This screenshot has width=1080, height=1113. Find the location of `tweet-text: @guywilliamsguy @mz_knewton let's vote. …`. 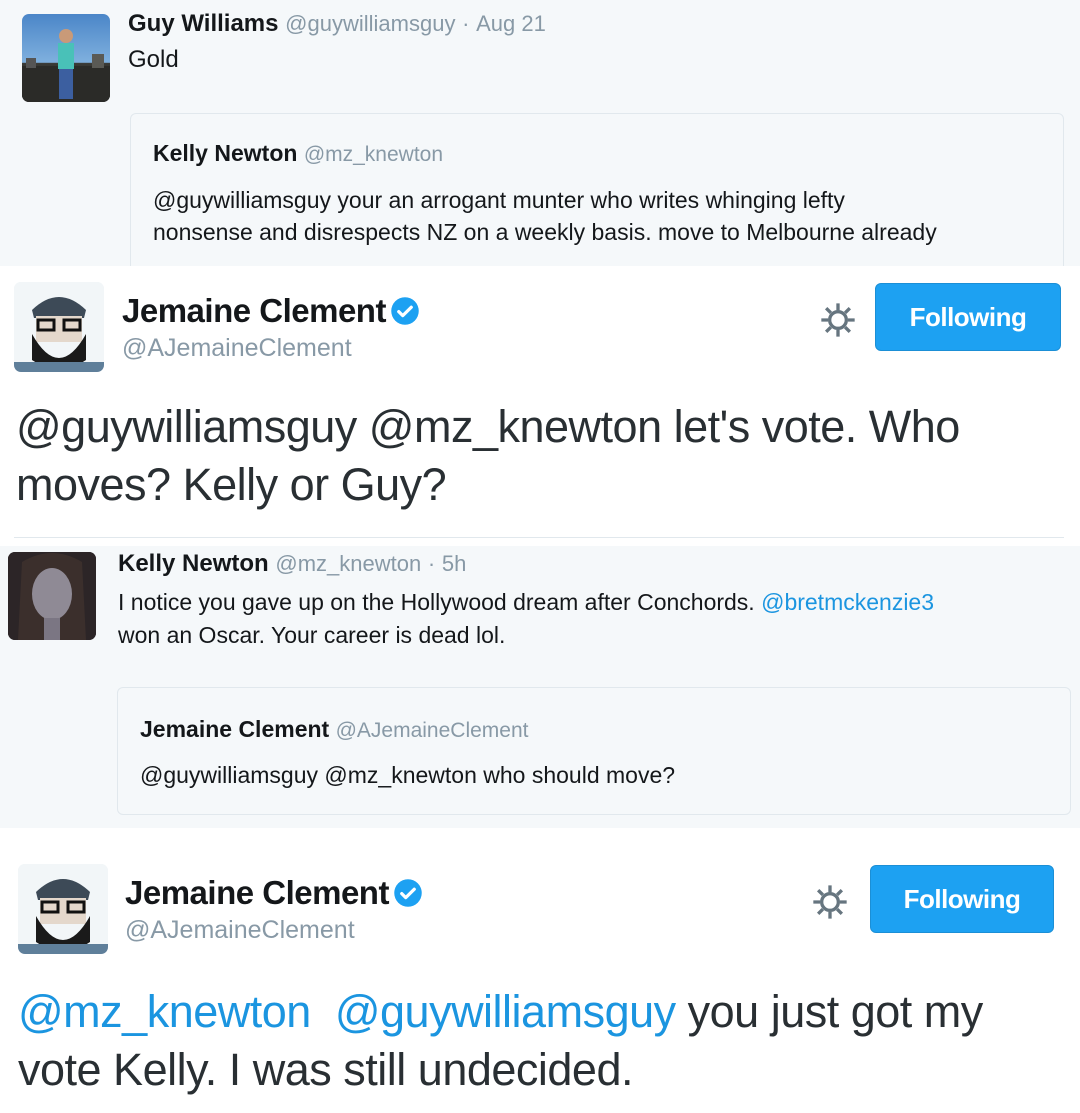

tweet-text: @guywilliamsguy @mz_knewton let's vote. … is located at coordinates (488, 456).